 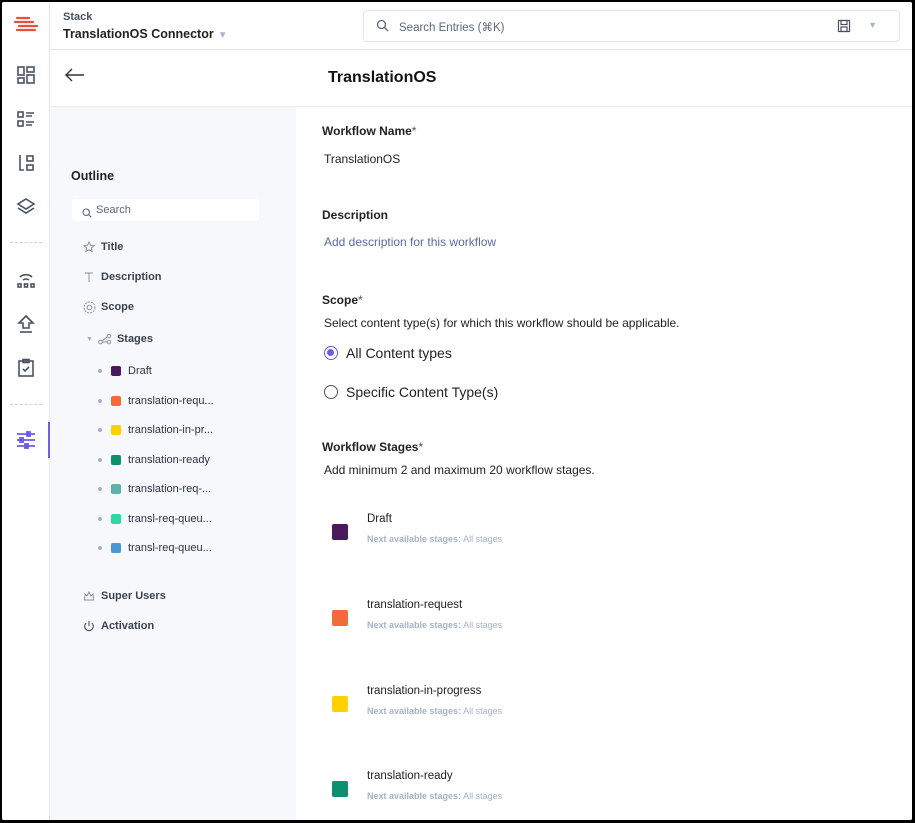 What do you see at coordinates (138, 34) in the screenshot?
I see `stack-name: TranslationOS Connector` at bounding box center [138, 34].